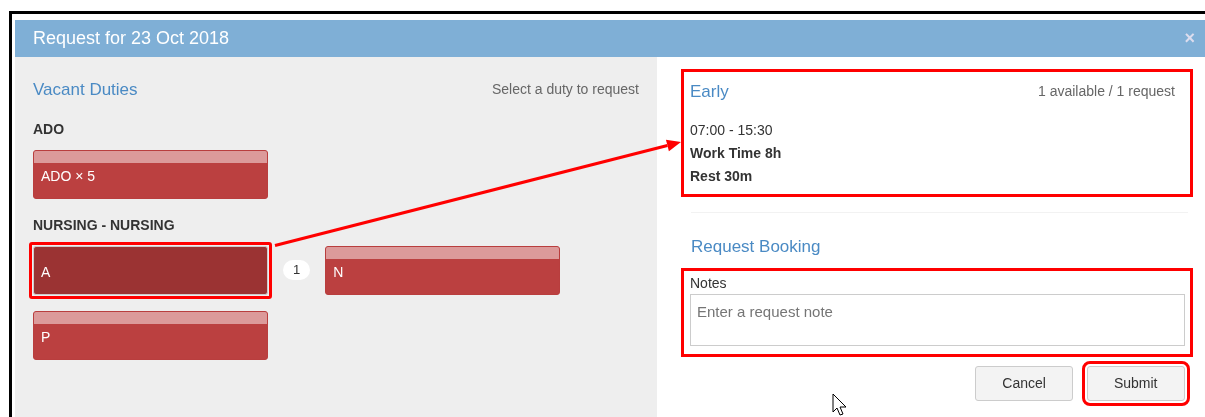 This screenshot has width=1205, height=417. What do you see at coordinates (736, 153) in the screenshot?
I see `detail-line: Work Time 8h` at bounding box center [736, 153].